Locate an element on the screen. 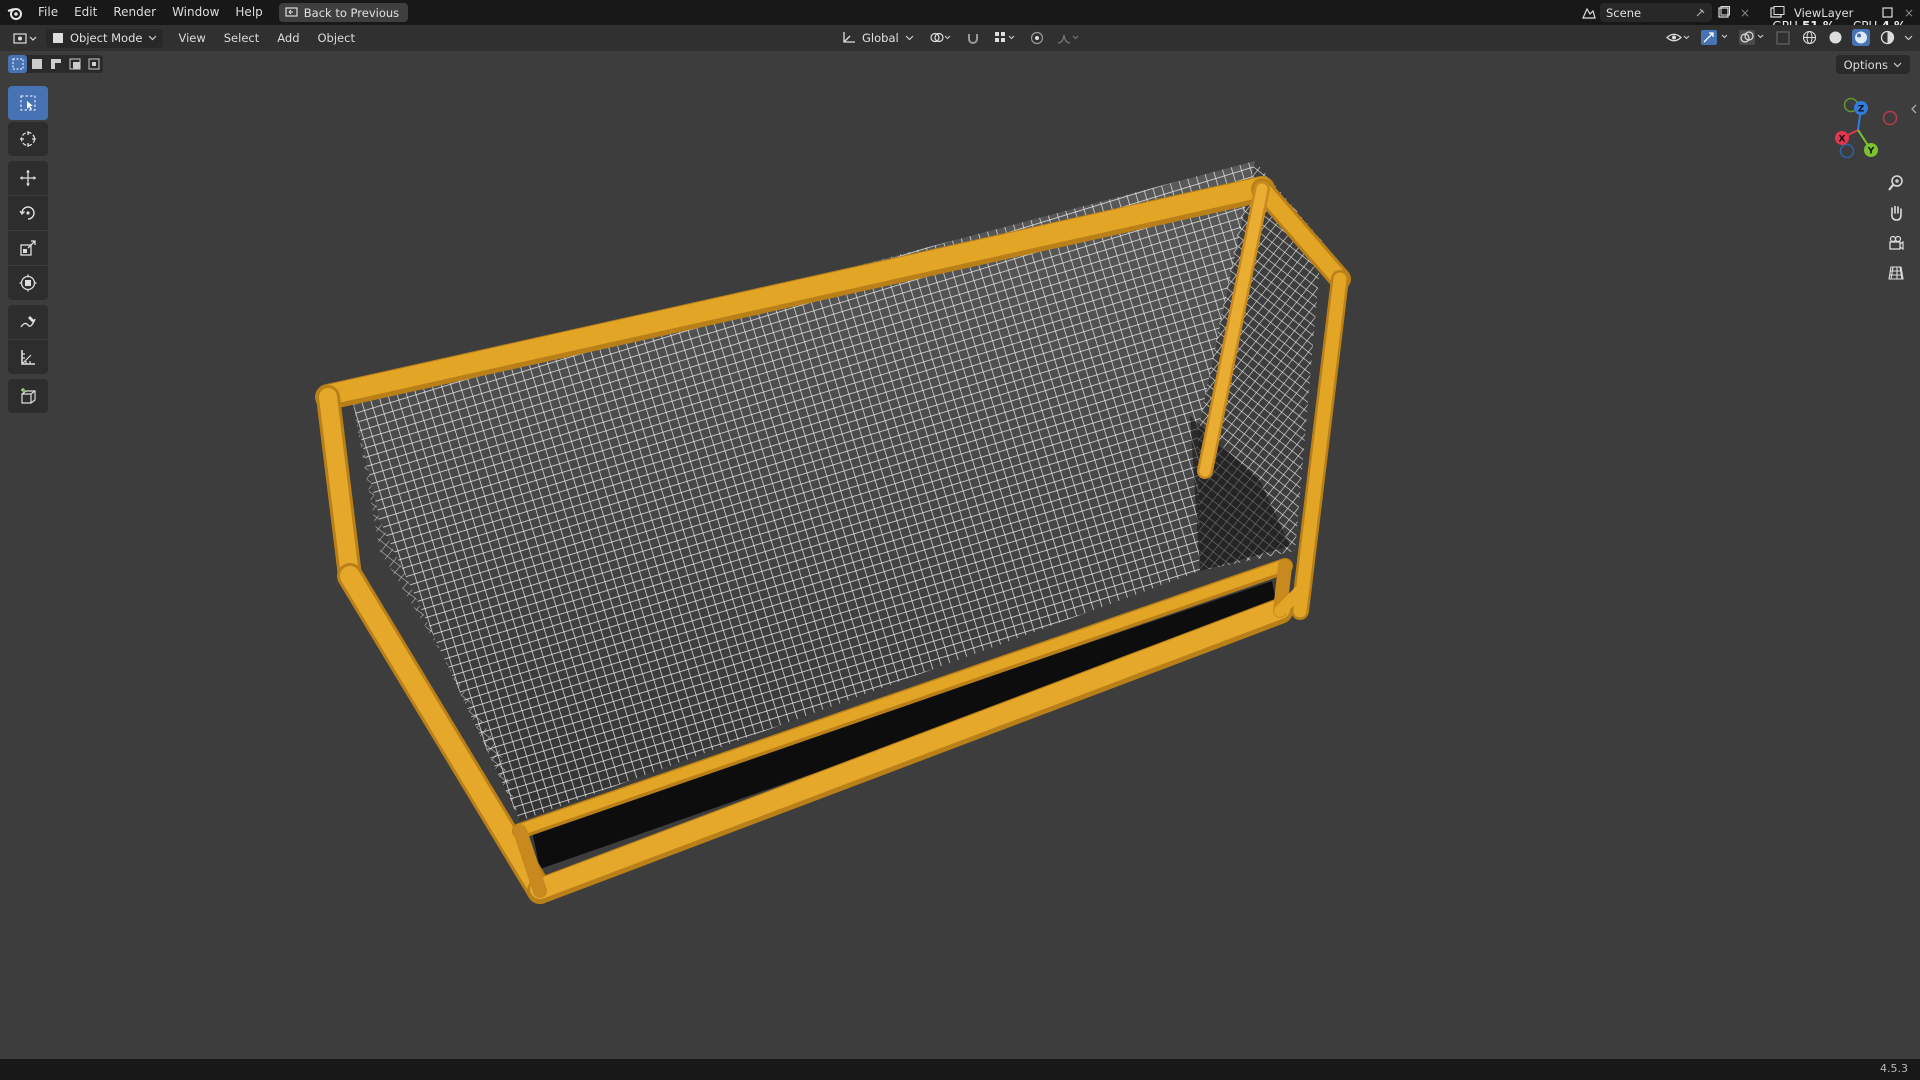 Image resolution: width=1920 pixels, height=1080 pixels. viewport-display-tools is located at coordinates (1789, 37).